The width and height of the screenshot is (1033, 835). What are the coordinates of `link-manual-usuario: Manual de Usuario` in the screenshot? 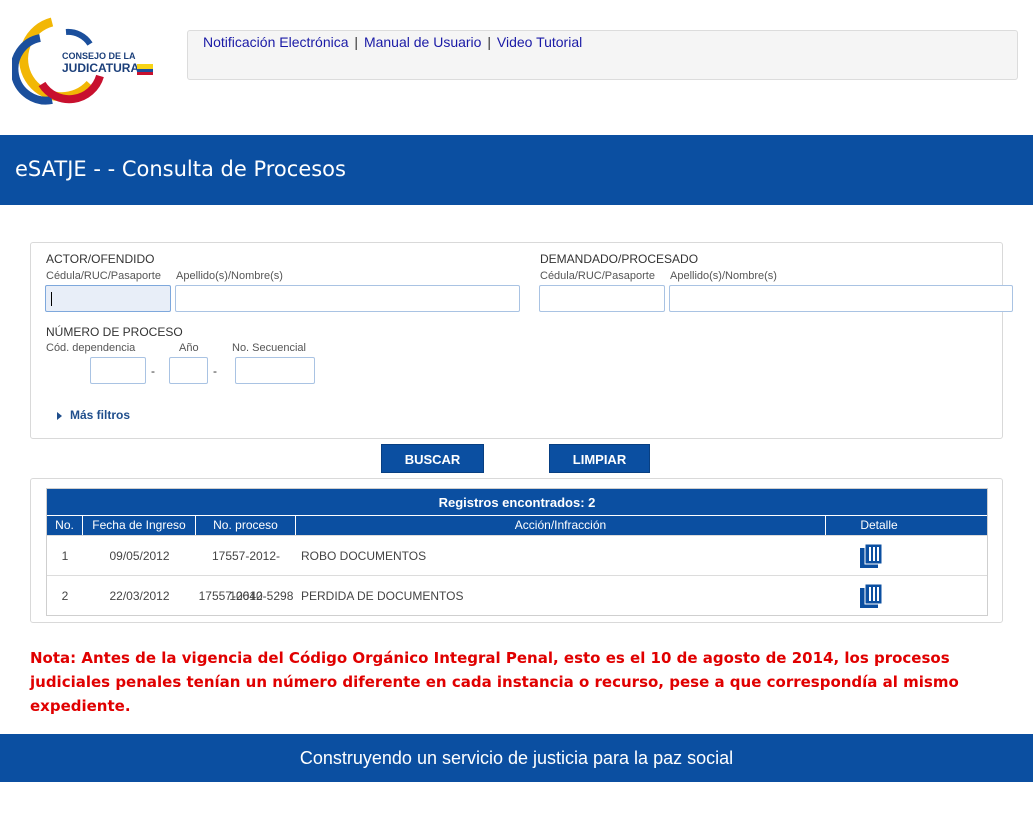 It's located at (423, 42).